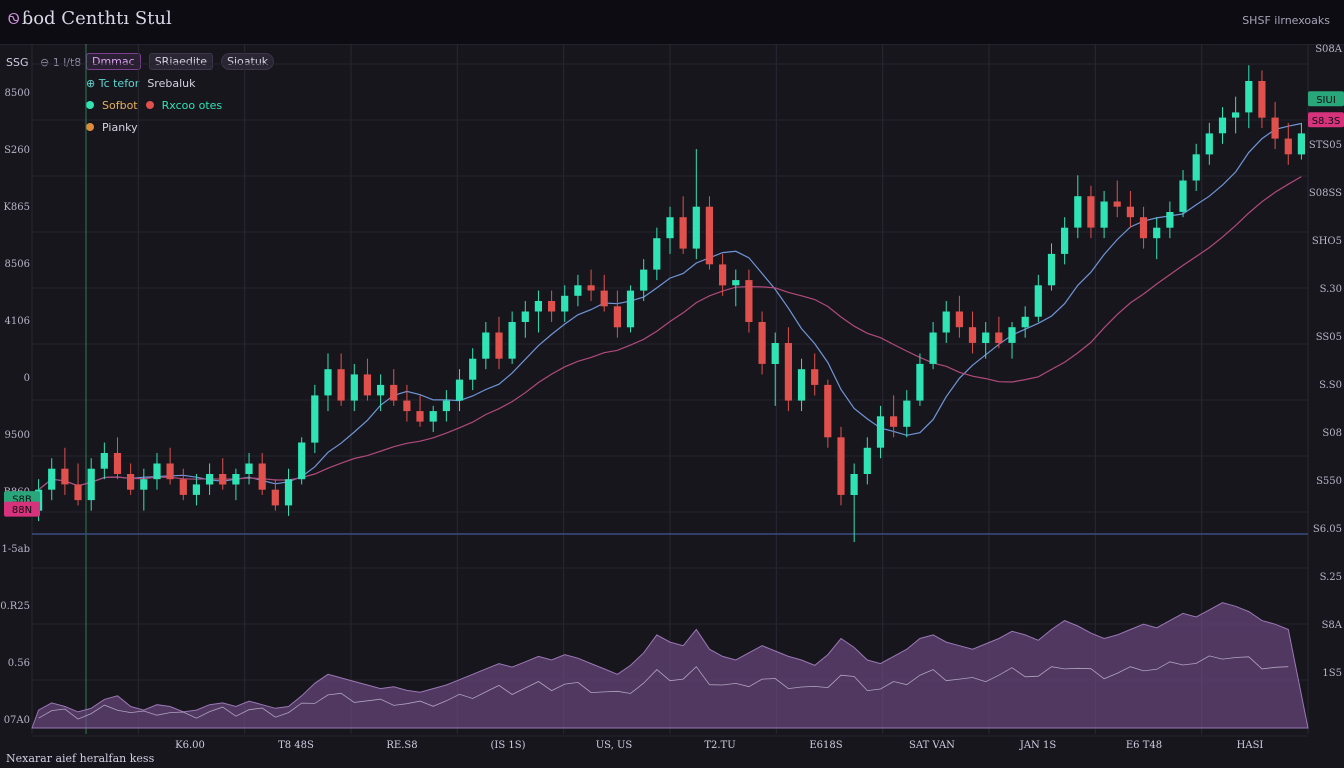 The width and height of the screenshot is (1344, 768). Describe the element at coordinates (22, 509) in the screenshot. I see `price-badge: 88N` at that location.